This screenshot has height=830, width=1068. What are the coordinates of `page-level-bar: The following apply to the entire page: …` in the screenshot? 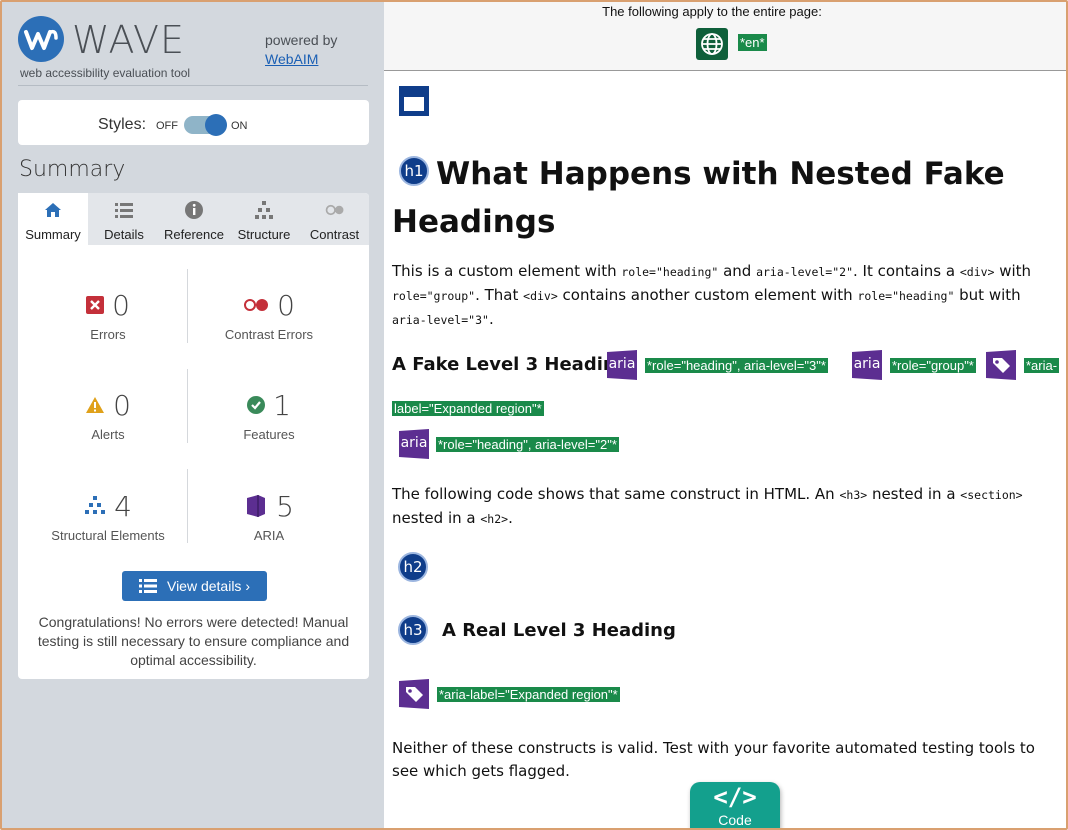 It's located at (725, 36).